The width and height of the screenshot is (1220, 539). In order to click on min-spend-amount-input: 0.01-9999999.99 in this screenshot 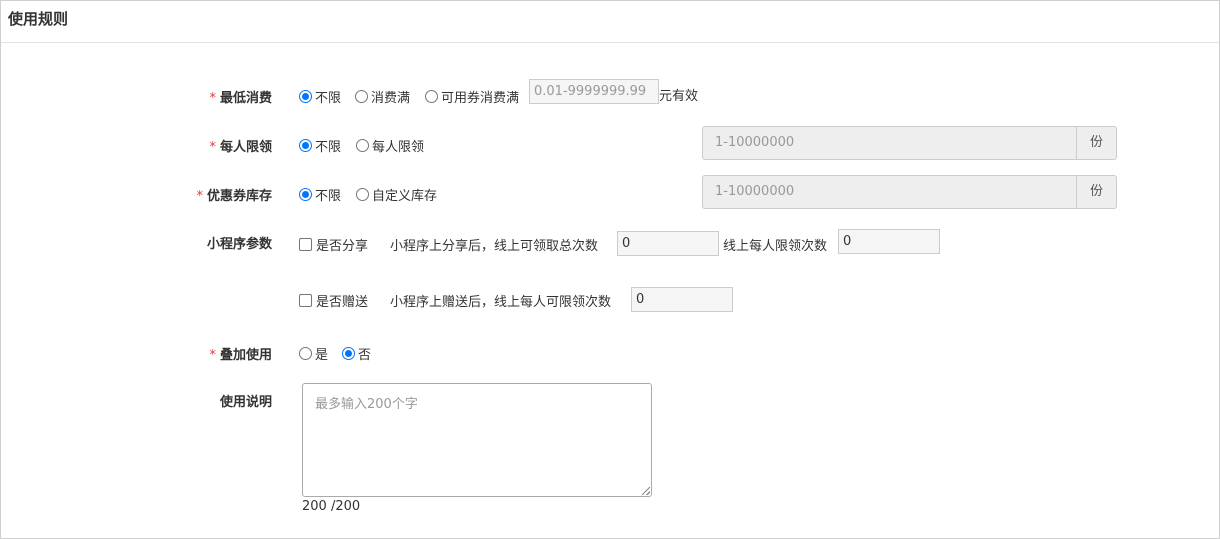, I will do `click(594, 91)`.